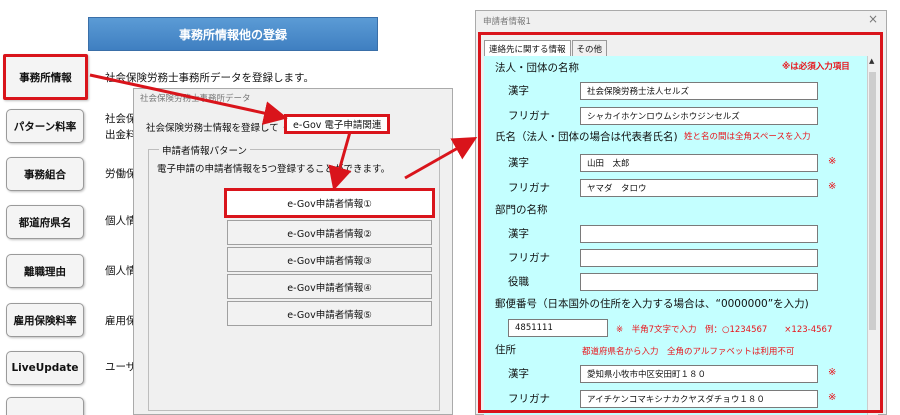  What do you see at coordinates (283, 132) in the screenshot?
I see `annotation-arrows` at bounding box center [283, 132].